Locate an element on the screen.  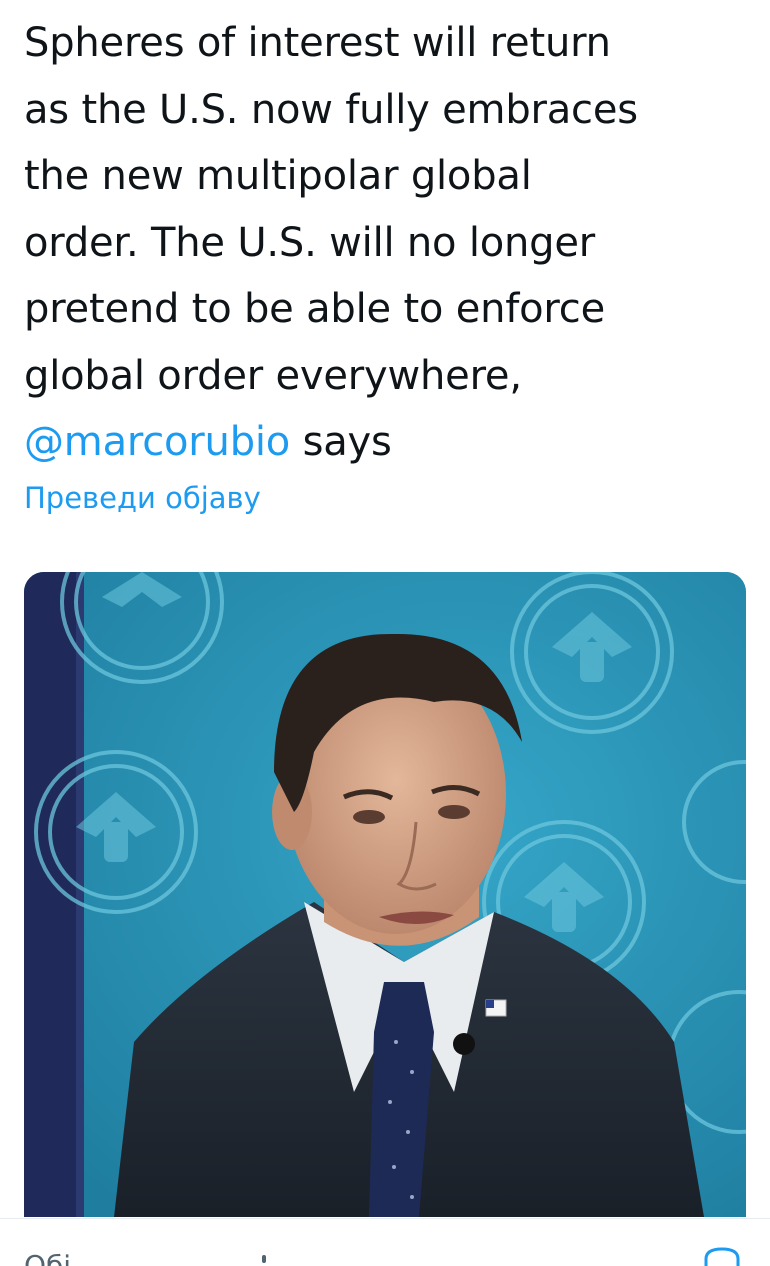
tweet-line: Spheres of interest will return is located at coordinates (317, 43).